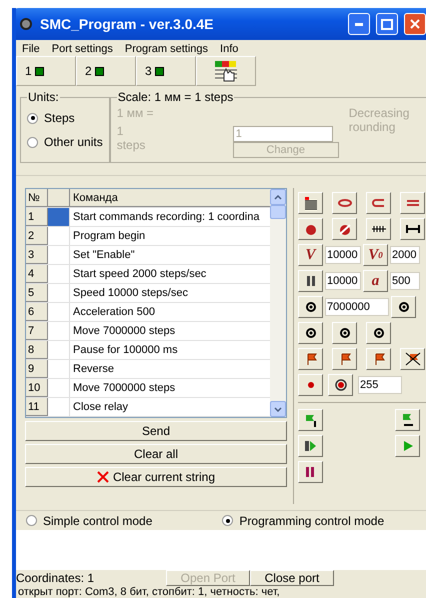  I want to click on rounding-label: Decreasing rounding, so click(379, 121).